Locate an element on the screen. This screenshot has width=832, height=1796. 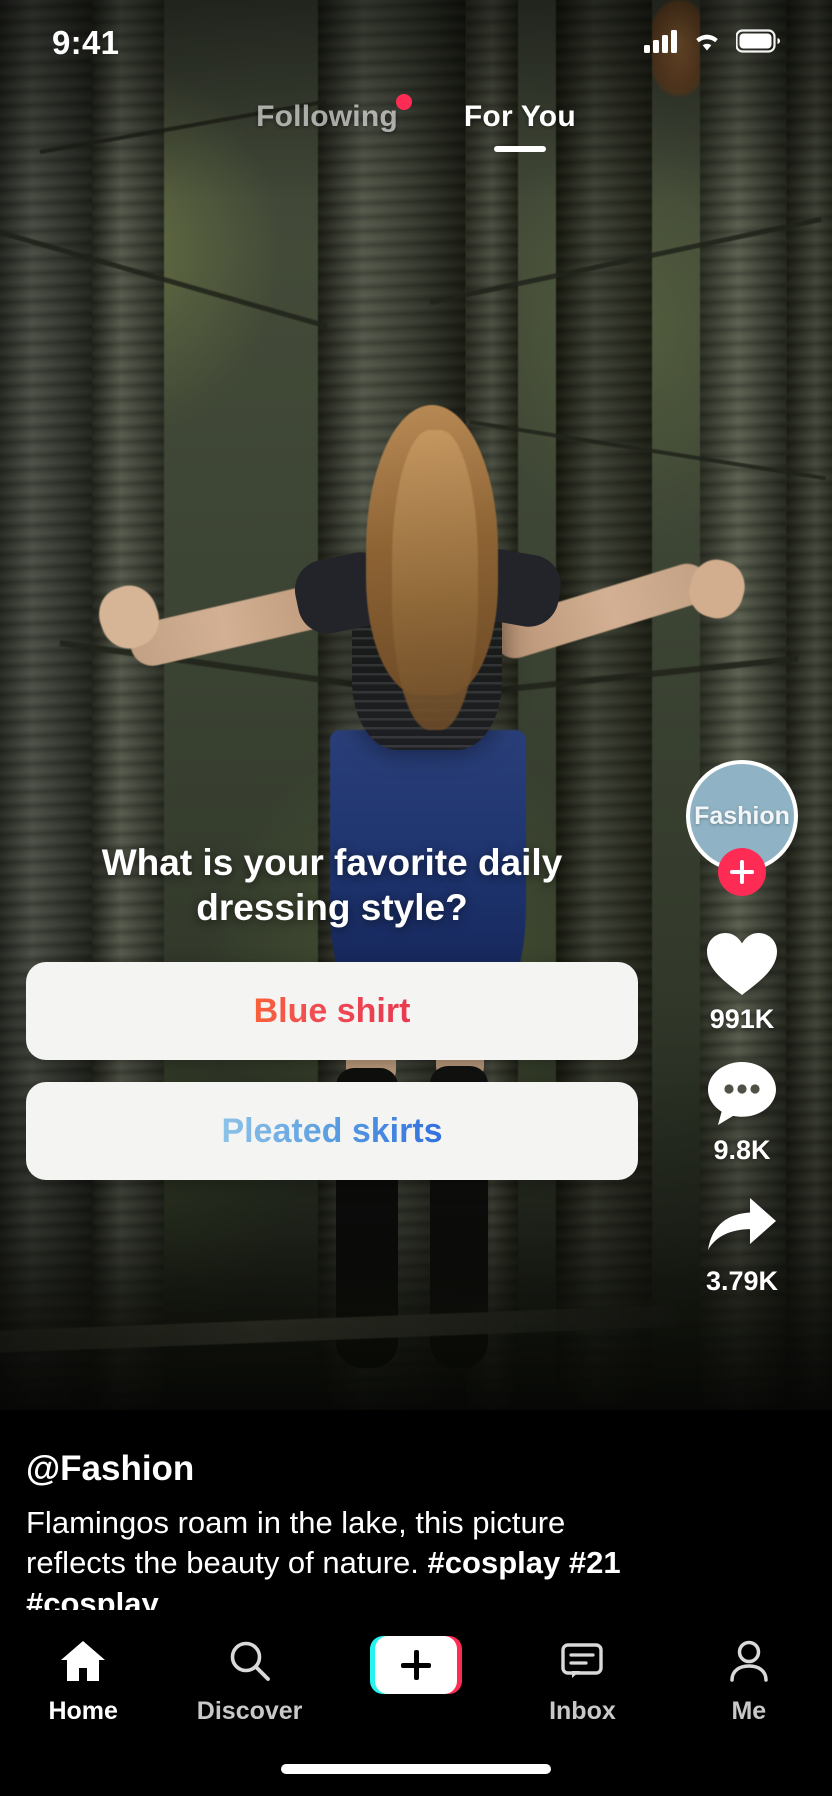
action-rail: Fashion 991K 9.8K 3.79K is located at coordinates (742, 1039).